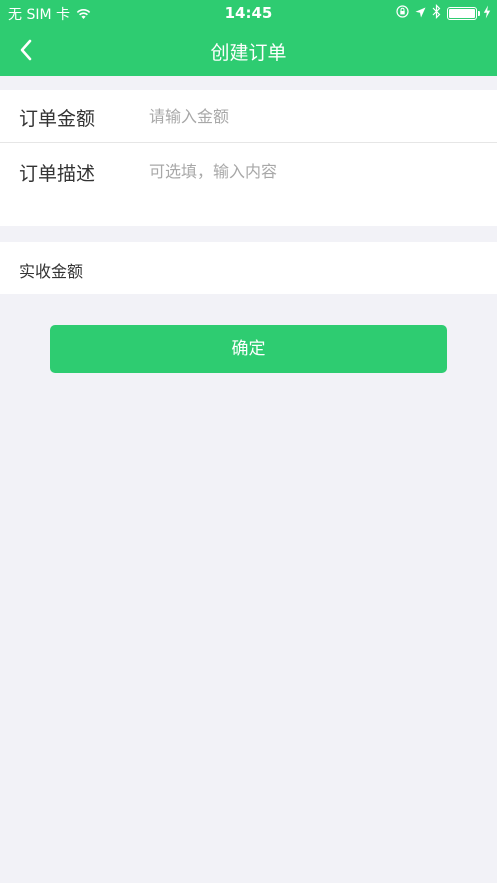 The height and width of the screenshot is (883, 497). I want to click on status-bar: 无 SIM 卡 14:45, so click(248, 13).